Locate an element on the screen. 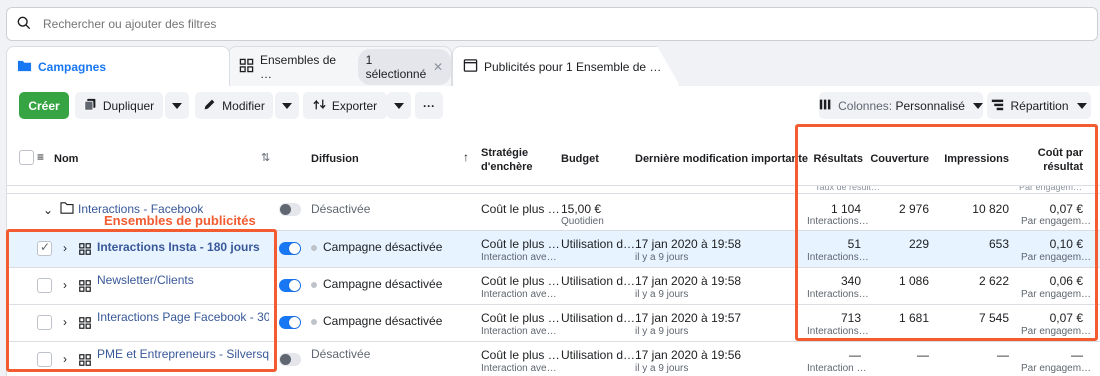  create-label: Créer is located at coordinates (44, 105).